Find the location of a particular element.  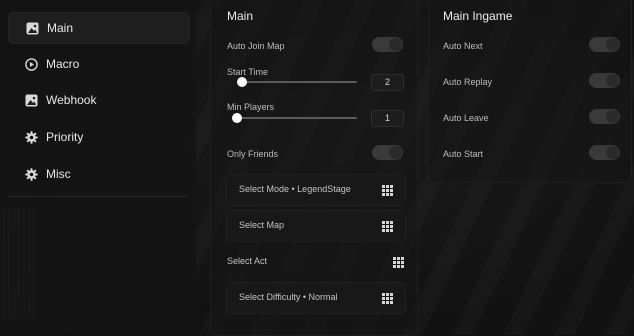

sidebar-item-label: Macro is located at coordinates (63, 64).